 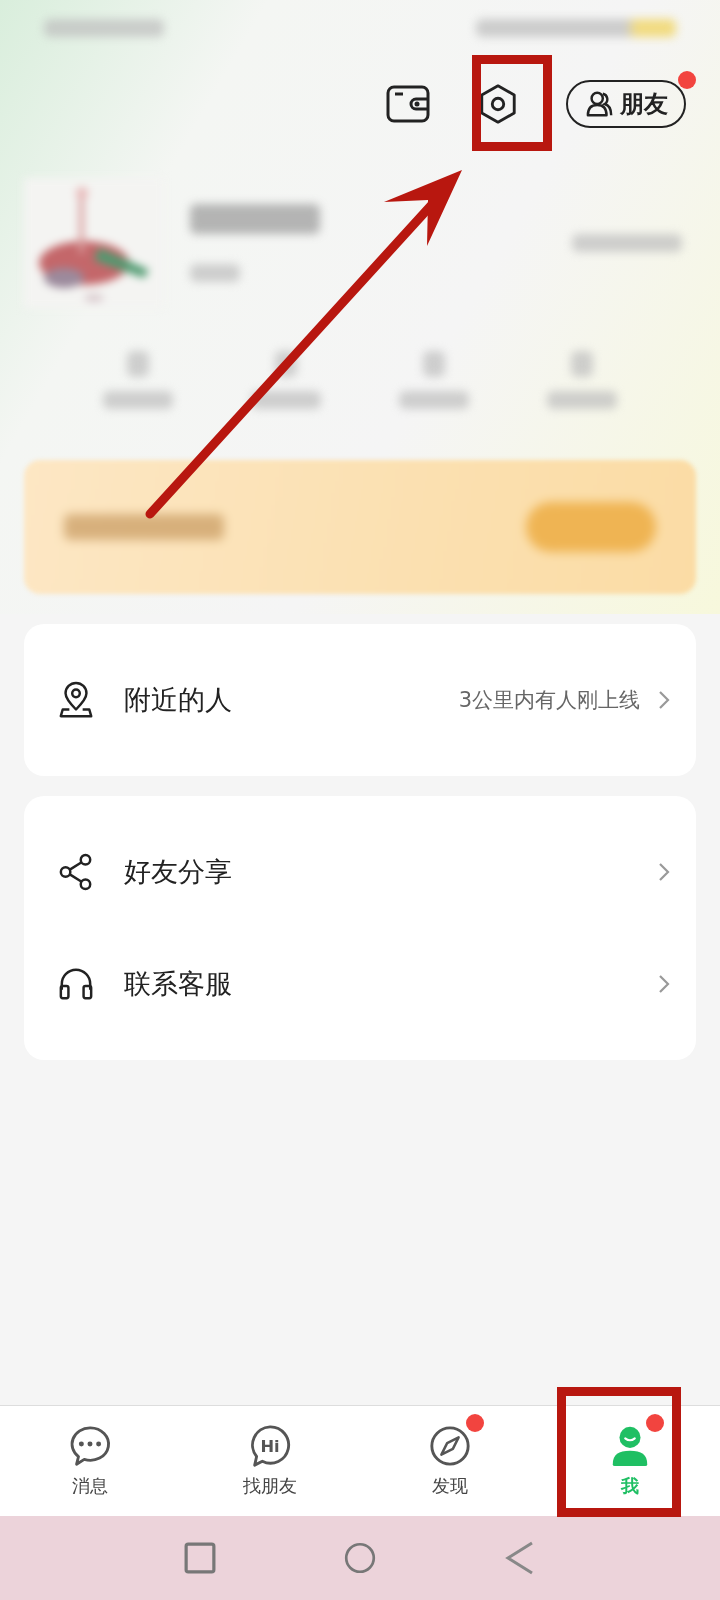 I want to click on menu-item: 联系客服, so click(x=360, y=984).